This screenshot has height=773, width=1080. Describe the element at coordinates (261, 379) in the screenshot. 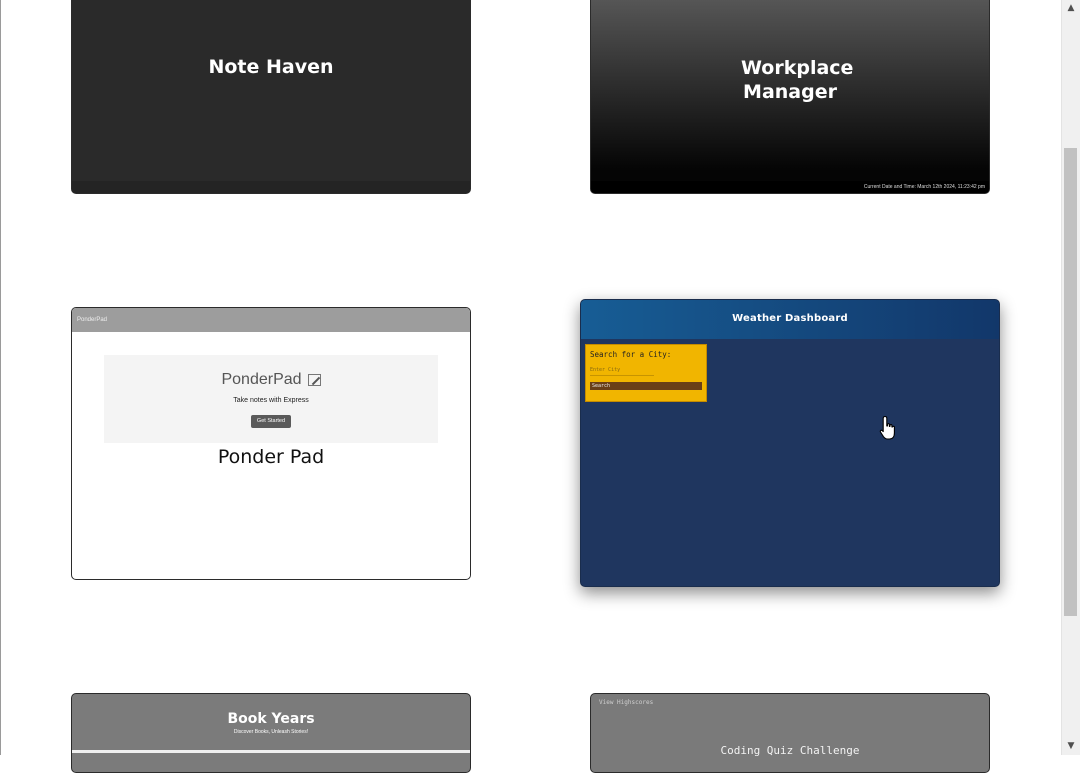

I see `preview-brand-text: PonderPad` at that location.